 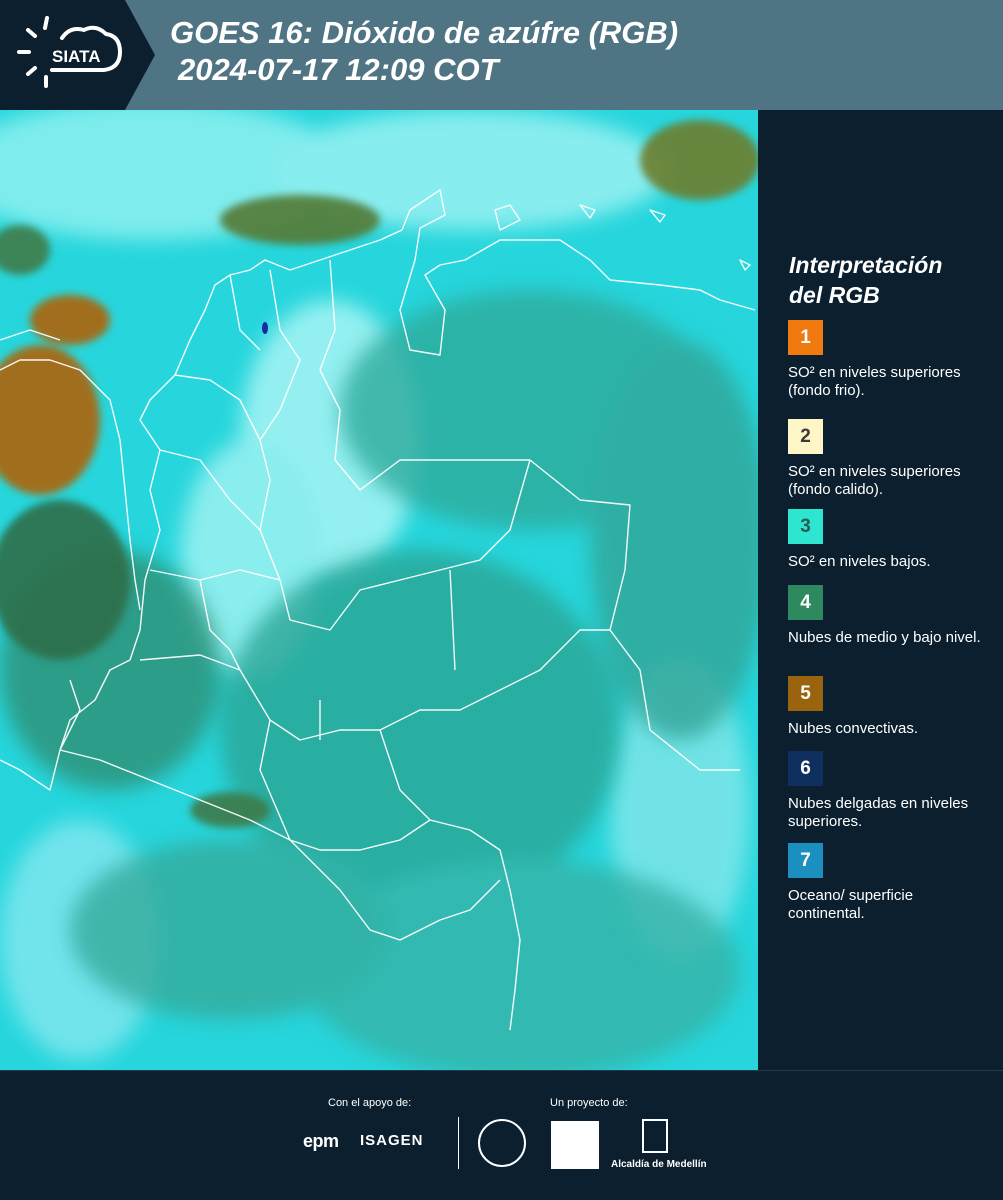 I want to click on legend-swatch-3: 3, so click(x=805, y=526).